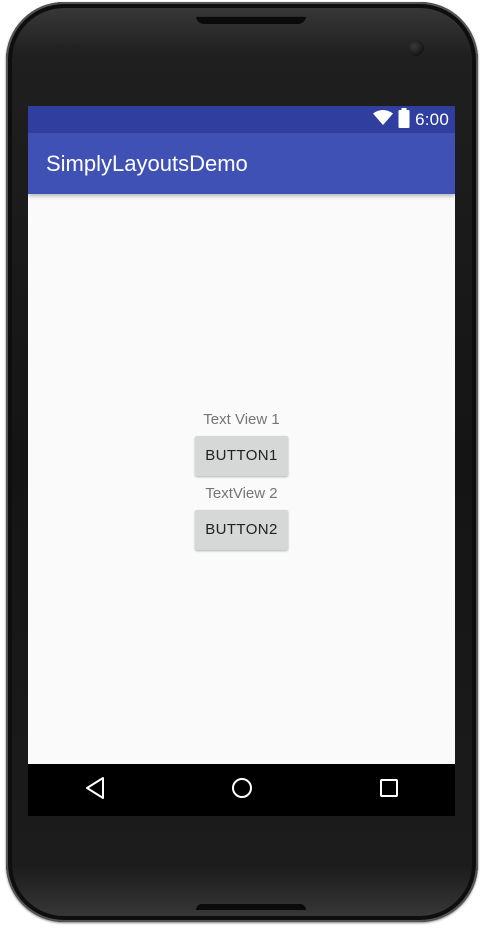 The width and height of the screenshot is (492, 928). I want to click on recents-icon, so click(389, 790).